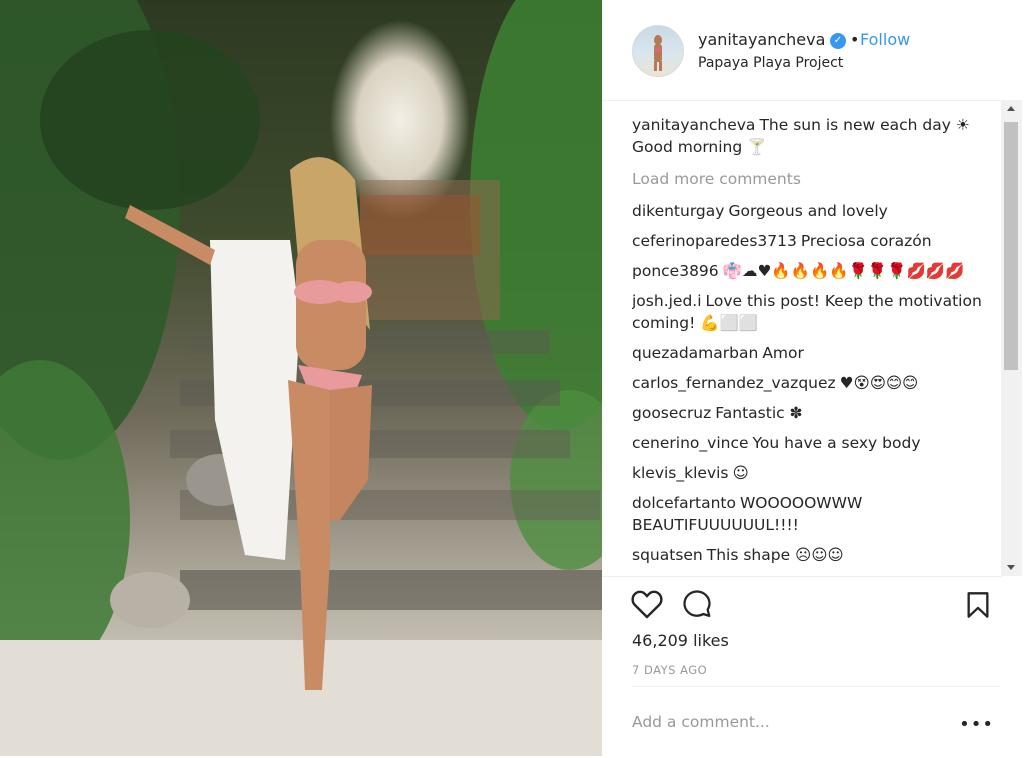 This screenshot has width=1024, height=758. Describe the element at coordinates (816, 353) in the screenshot. I see `comment-item: quezadamarban Amor` at that location.